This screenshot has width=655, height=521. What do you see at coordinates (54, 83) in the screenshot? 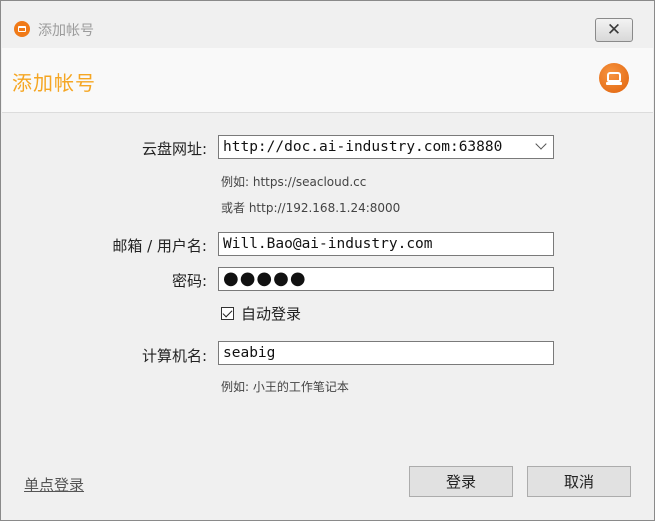
I see `page-title: 添加帐号` at bounding box center [54, 83].